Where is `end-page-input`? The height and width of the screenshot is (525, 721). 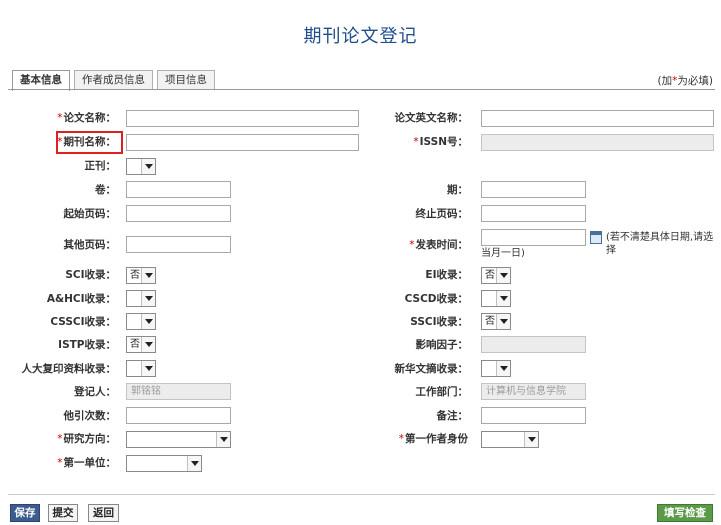 end-page-input is located at coordinates (533, 213).